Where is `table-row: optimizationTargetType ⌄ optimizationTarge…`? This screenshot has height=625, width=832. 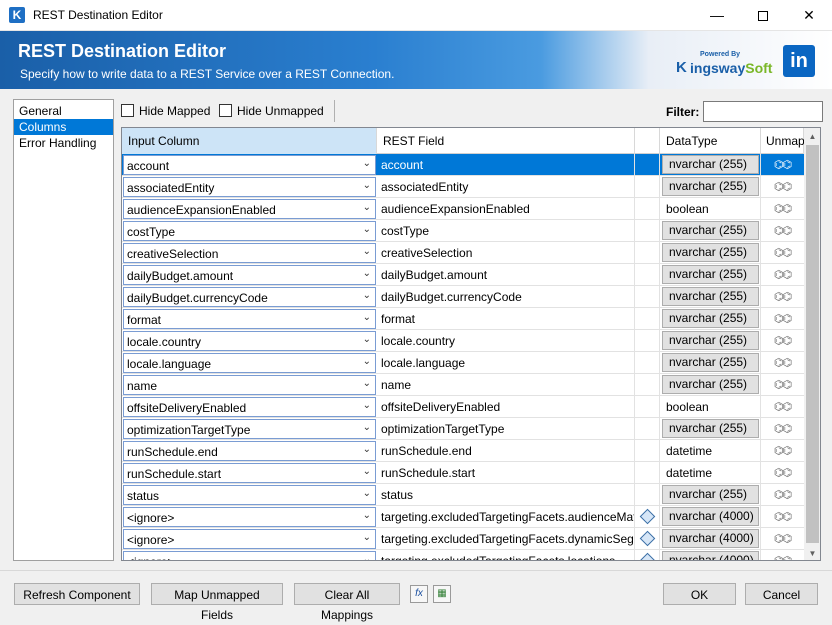 table-row: optimizationTargetType ⌄ optimizationTarge… is located at coordinates (463, 429).